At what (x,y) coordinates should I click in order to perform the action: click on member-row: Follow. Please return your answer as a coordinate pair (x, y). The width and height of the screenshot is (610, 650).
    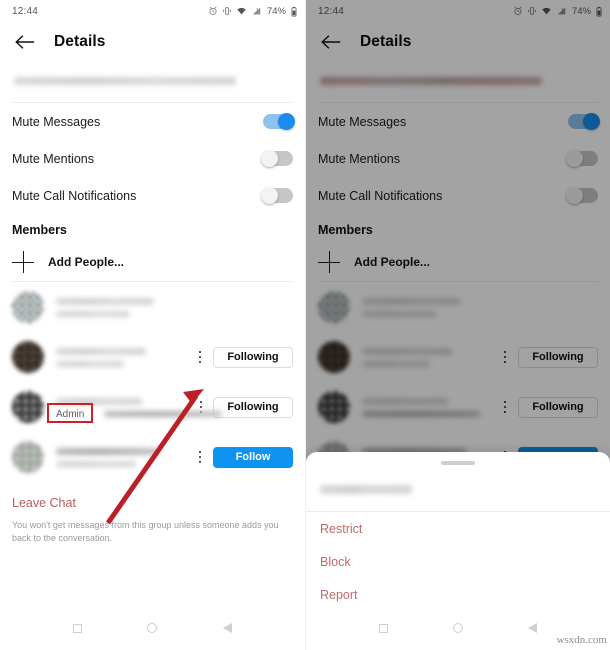
    Looking at the image, I should click on (152, 457).